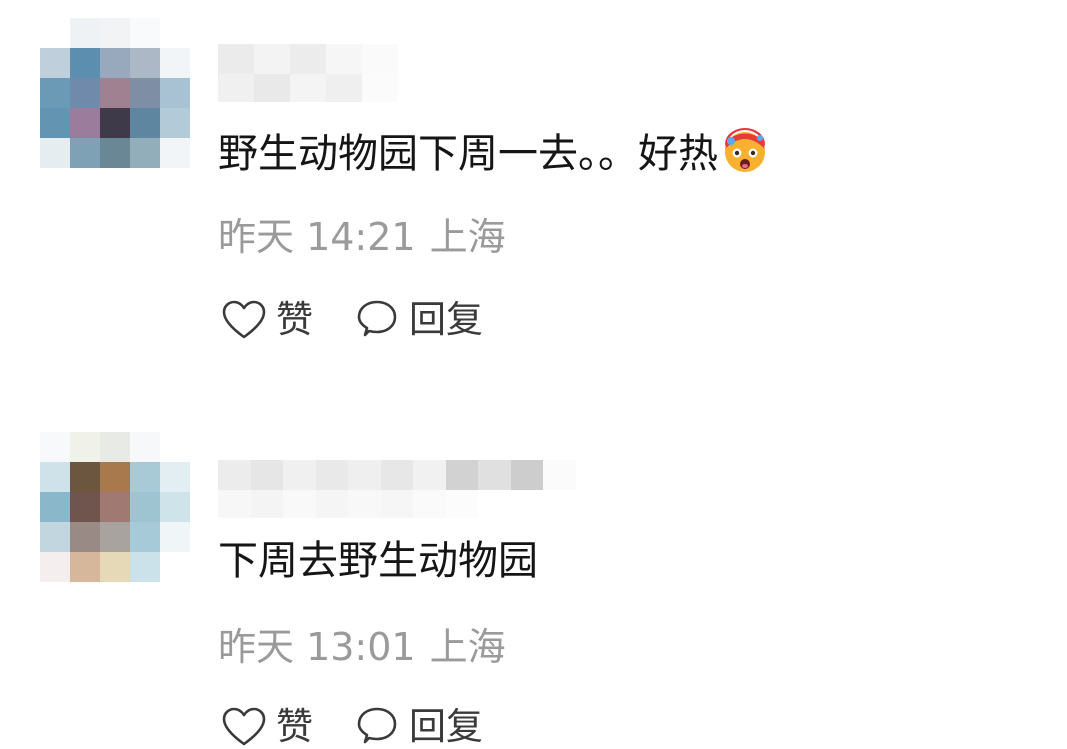 The width and height of the screenshot is (1067, 749). I want to click on comment-time: 昨天 13:01, so click(317, 647).